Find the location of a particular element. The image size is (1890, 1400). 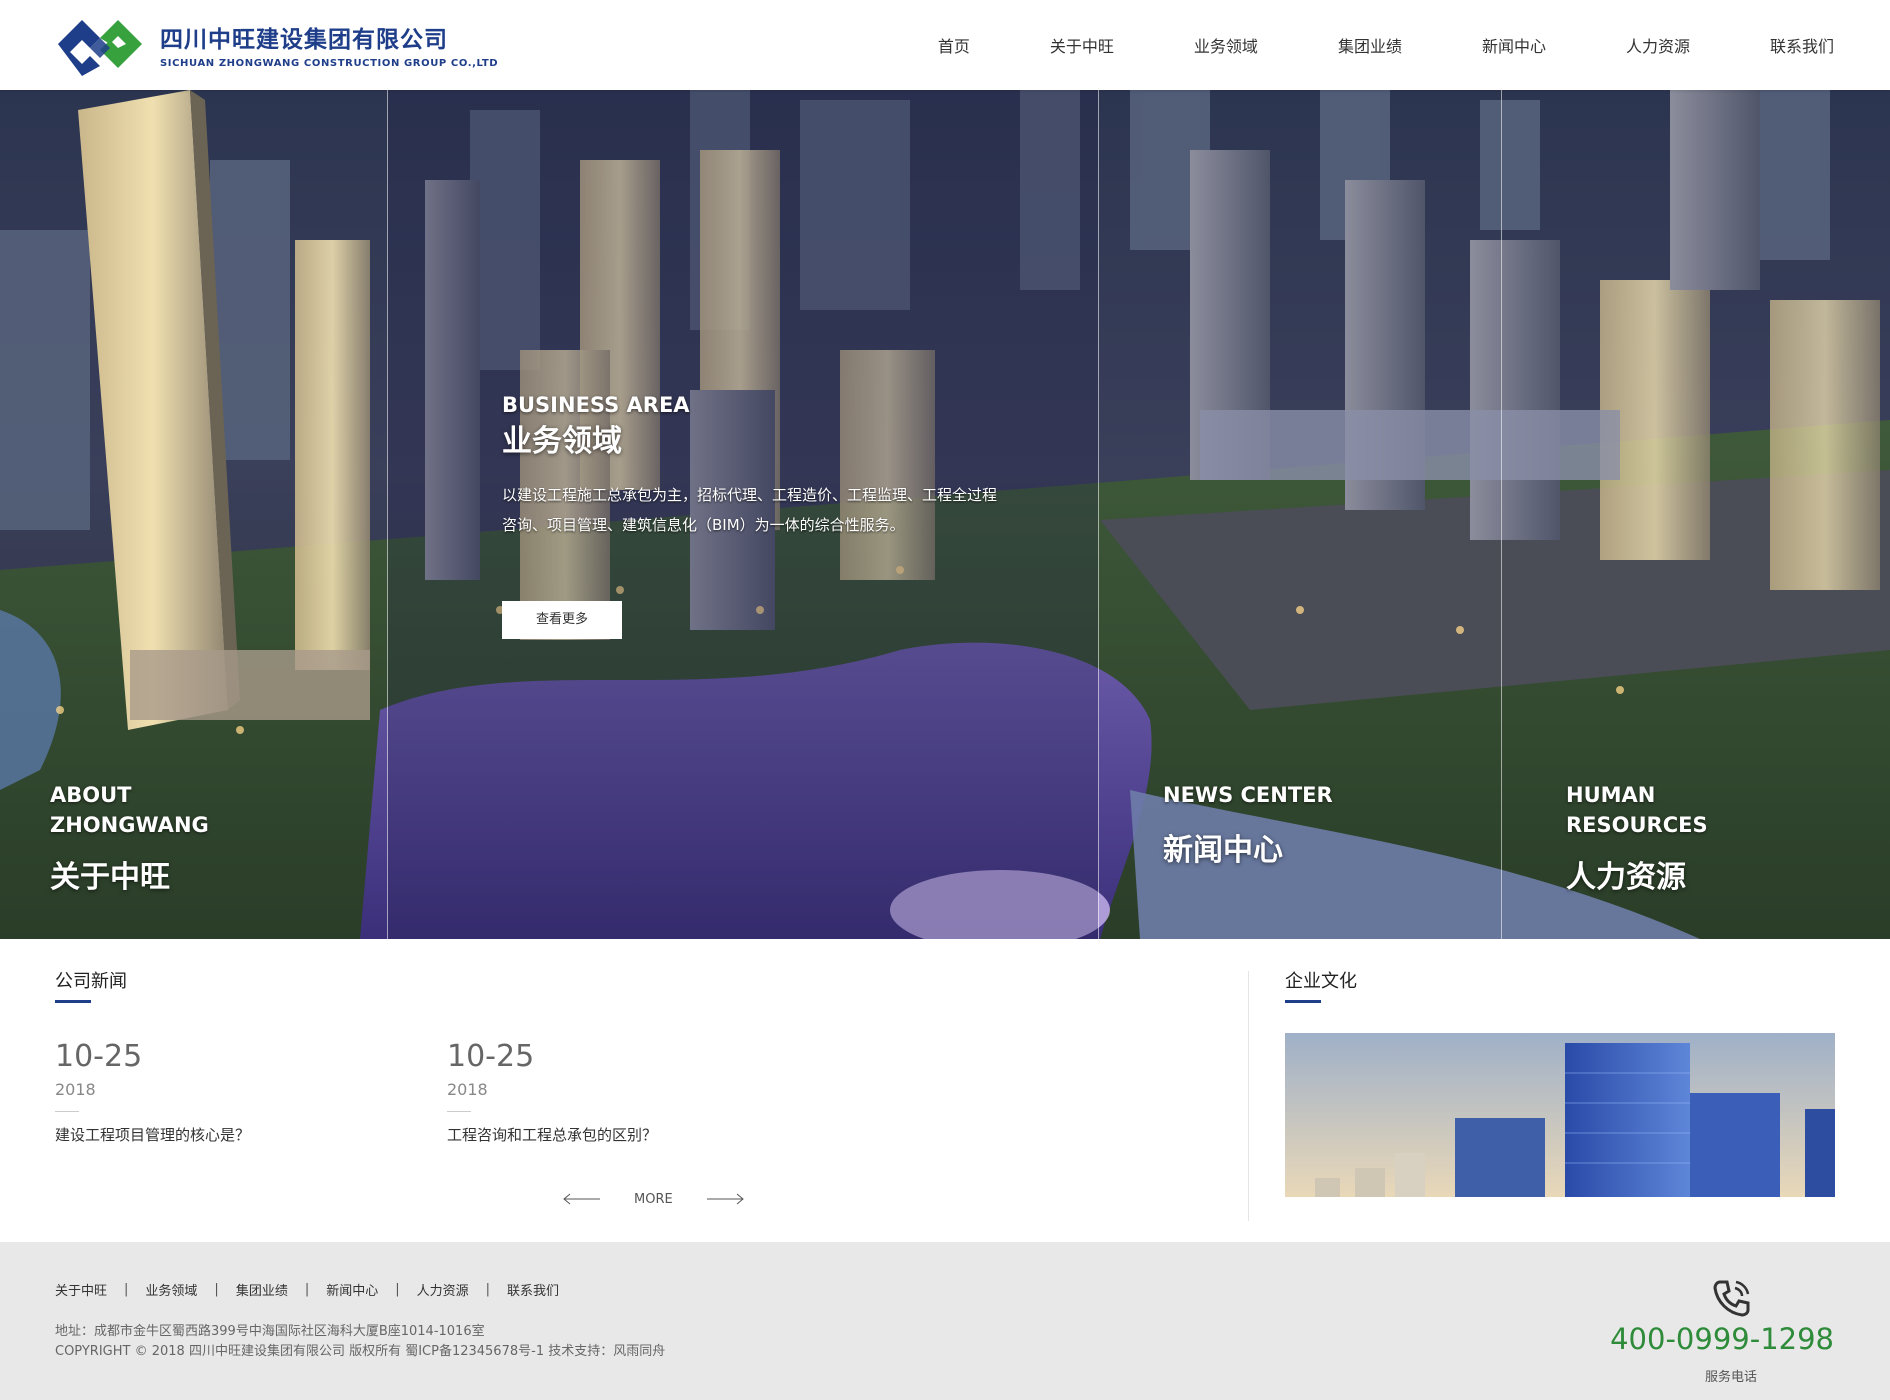

footer-link-performance: 集团业绩 is located at coordinates (262, 1289).